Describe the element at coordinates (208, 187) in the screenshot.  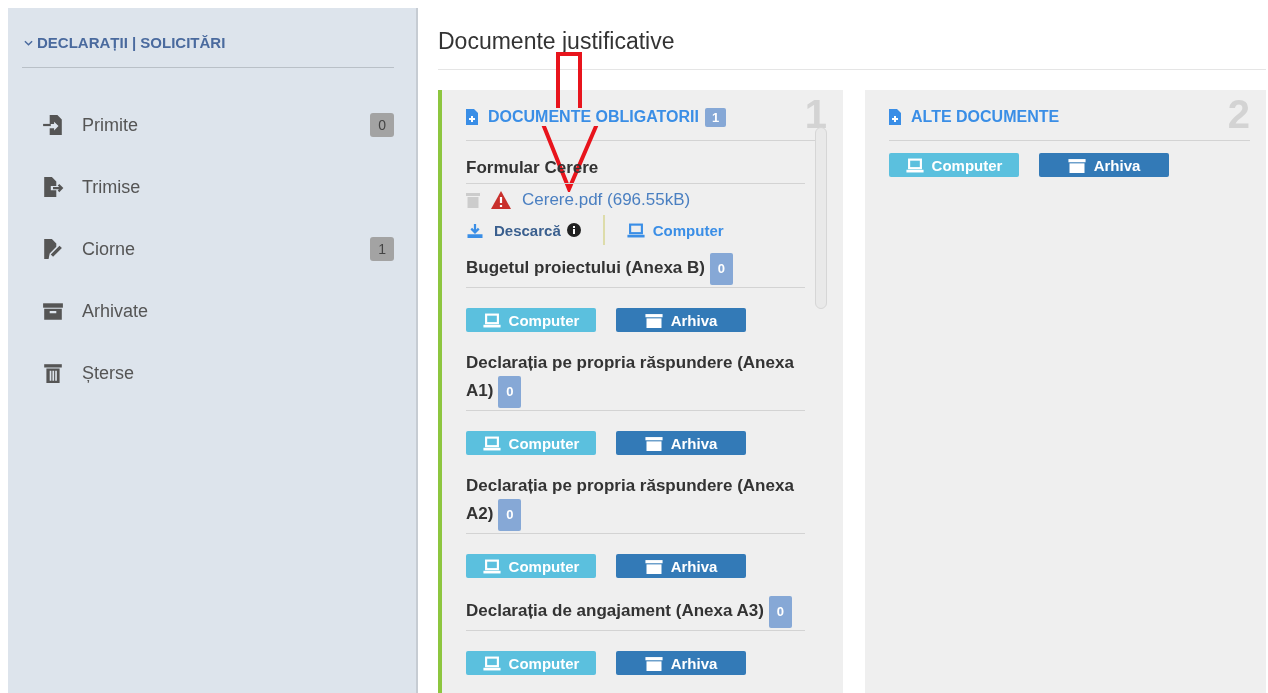
I see `sidebar-item: Trimise` at that location.